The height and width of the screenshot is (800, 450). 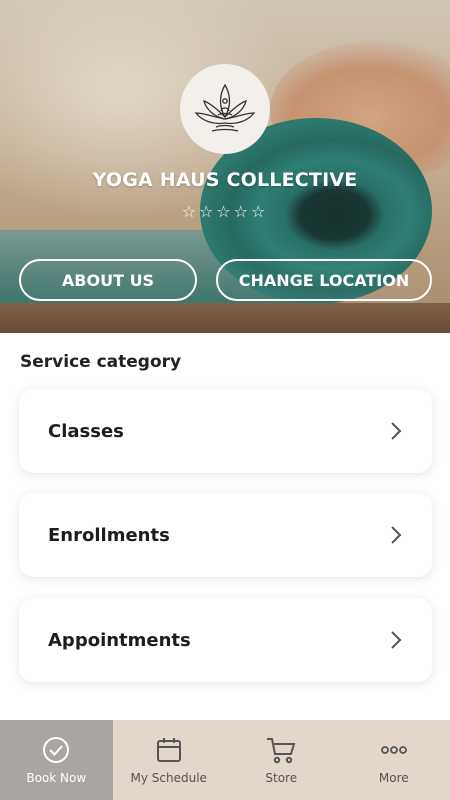 What do you see at coordinates (101, 362) in the screenshot?
I see `service-category-title: Service category` at bounding box center [101, 362].